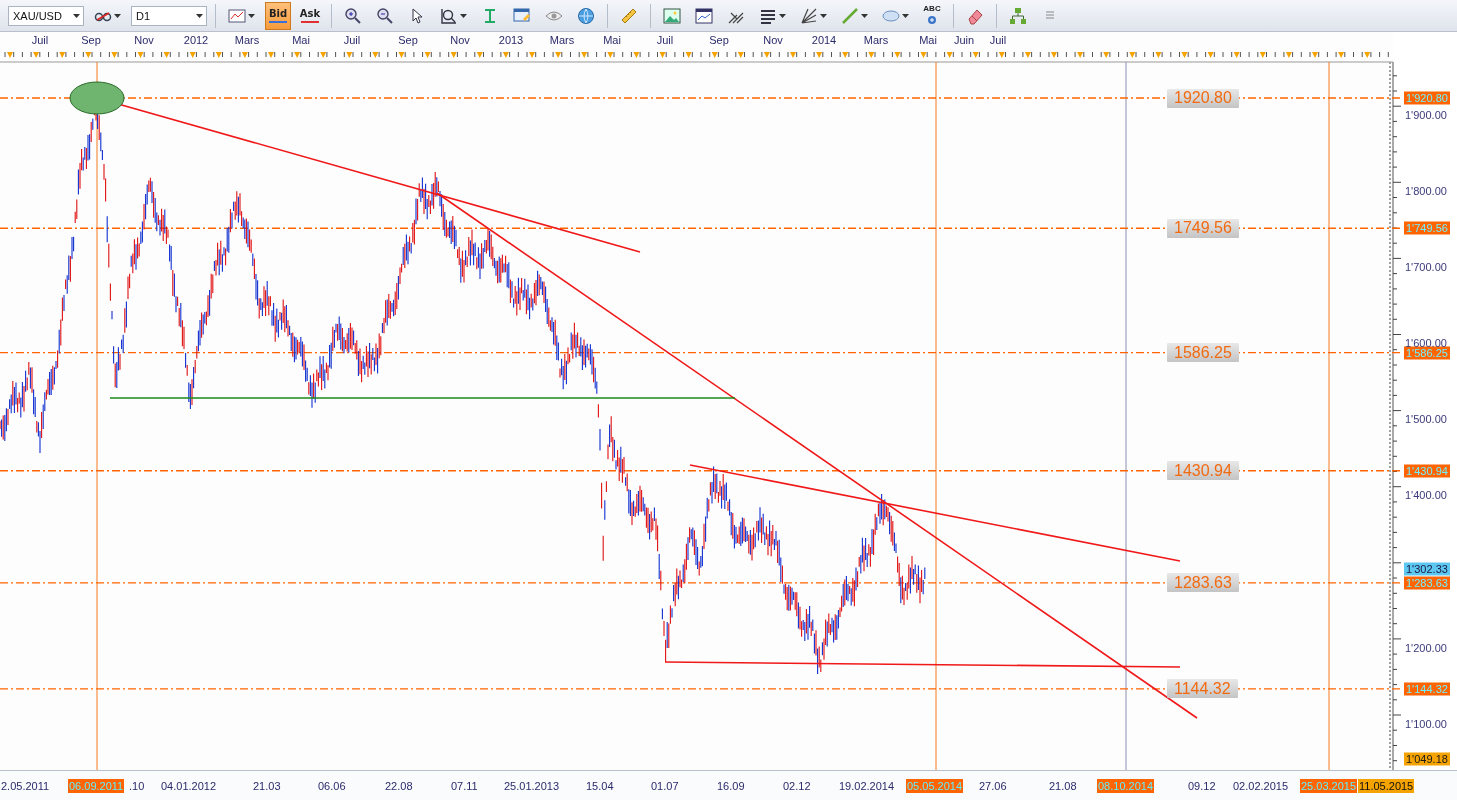 This screenshot has width=1457, height=800. Describe the element at coordinates (1063, 786) in the screenshot. I see `date-label: 21.08` at that location.